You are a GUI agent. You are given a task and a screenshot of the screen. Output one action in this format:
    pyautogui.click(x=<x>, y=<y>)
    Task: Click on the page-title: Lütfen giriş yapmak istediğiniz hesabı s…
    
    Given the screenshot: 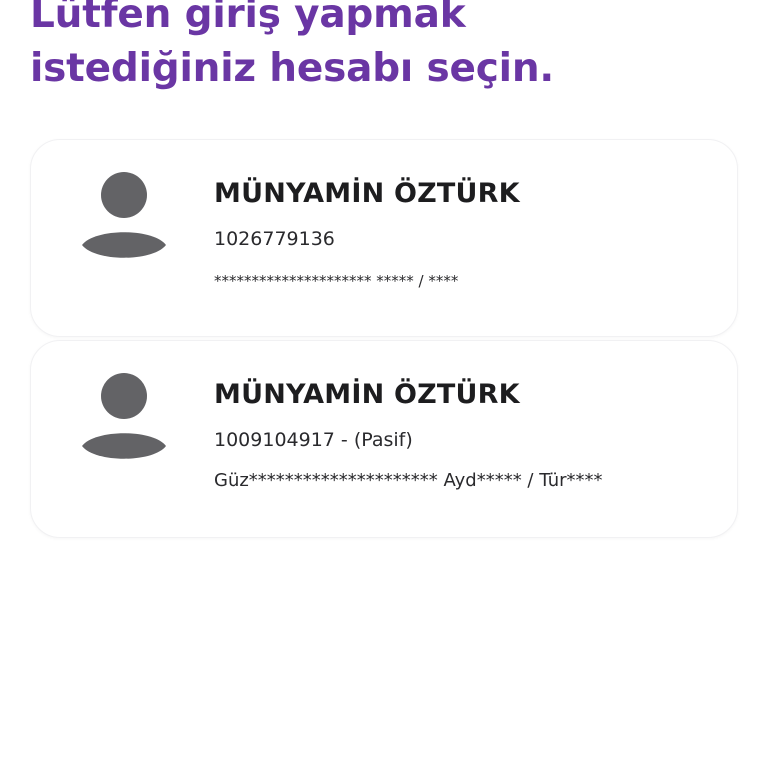 What is the action you would take?
    pyautogui.click(x=380, y=48)
    